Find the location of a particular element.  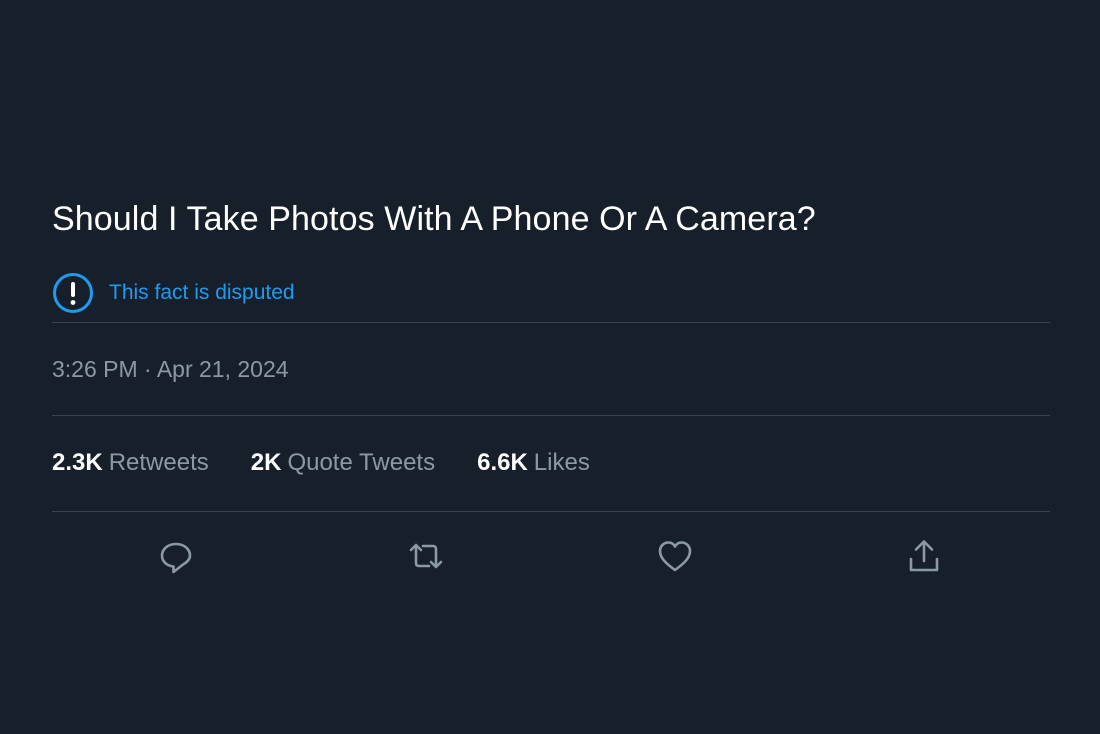

tweet-timestamp: 3:26 PM · Apr 21, 2024 is located at coordinates (170, 369).